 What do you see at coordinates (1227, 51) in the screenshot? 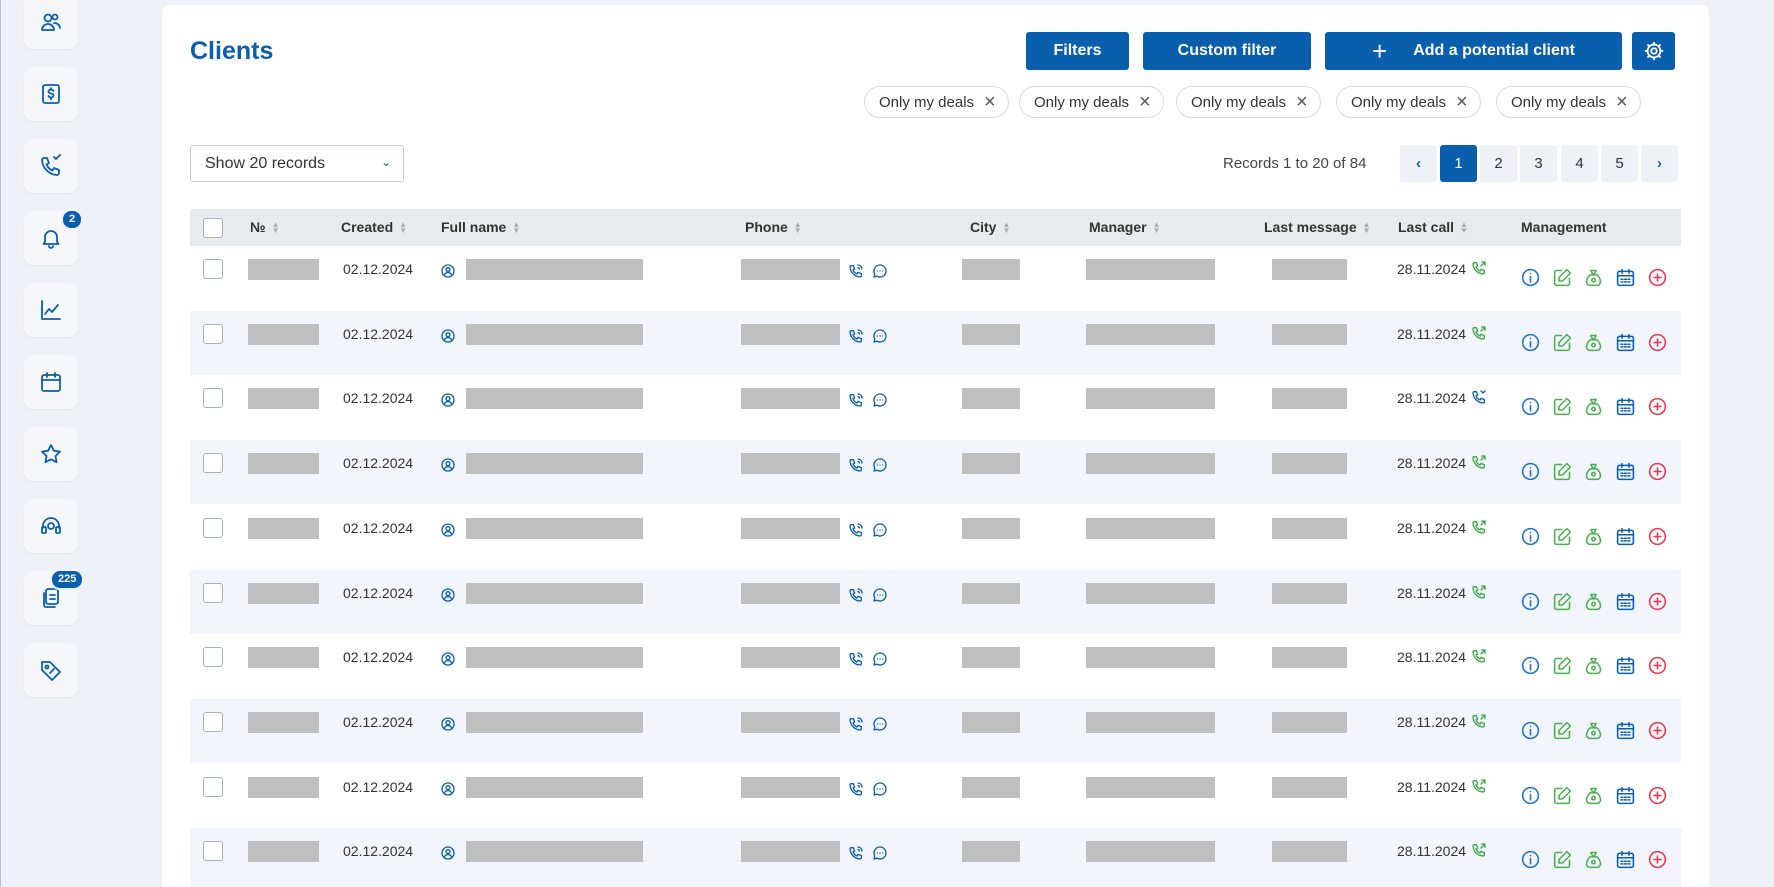
I see `custom-filter-button: Custom filter` at bounding box center [1227, 51].